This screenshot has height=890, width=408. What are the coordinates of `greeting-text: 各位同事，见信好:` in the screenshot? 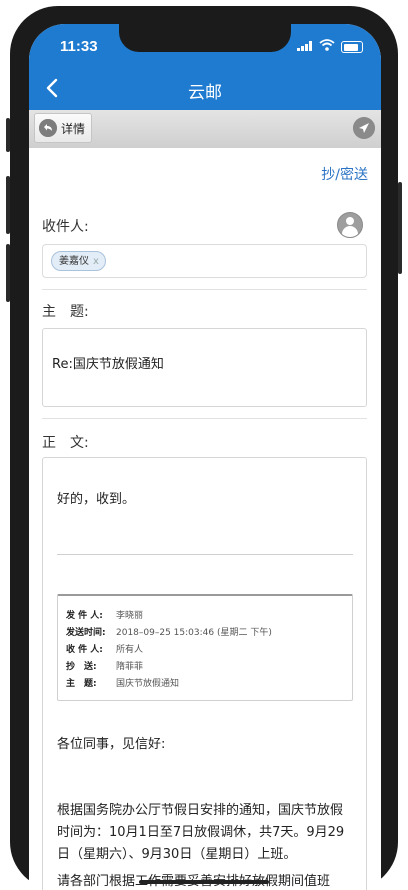 It's located at (111, 744).